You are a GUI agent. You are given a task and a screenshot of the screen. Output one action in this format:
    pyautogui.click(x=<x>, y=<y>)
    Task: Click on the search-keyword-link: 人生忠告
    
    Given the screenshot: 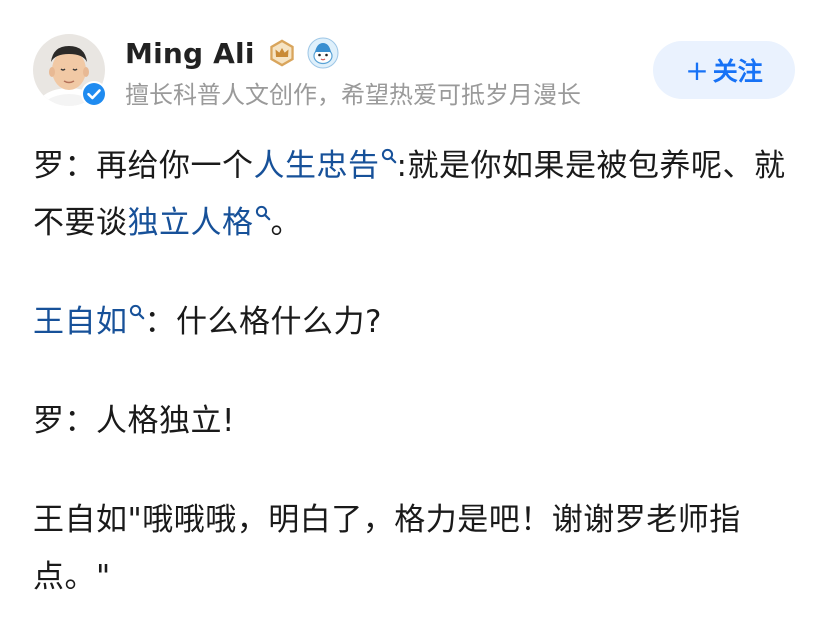 What is the action you would take?
    pyautogui.click(x=317, y=166)
    